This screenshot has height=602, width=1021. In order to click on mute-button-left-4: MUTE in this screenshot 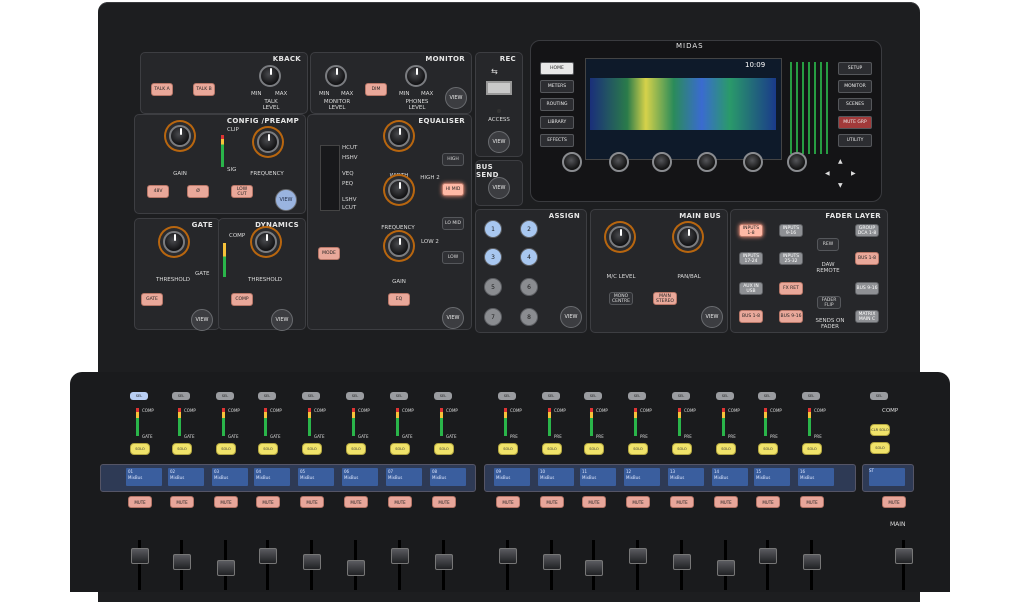, I will do `click(268, 502)`.